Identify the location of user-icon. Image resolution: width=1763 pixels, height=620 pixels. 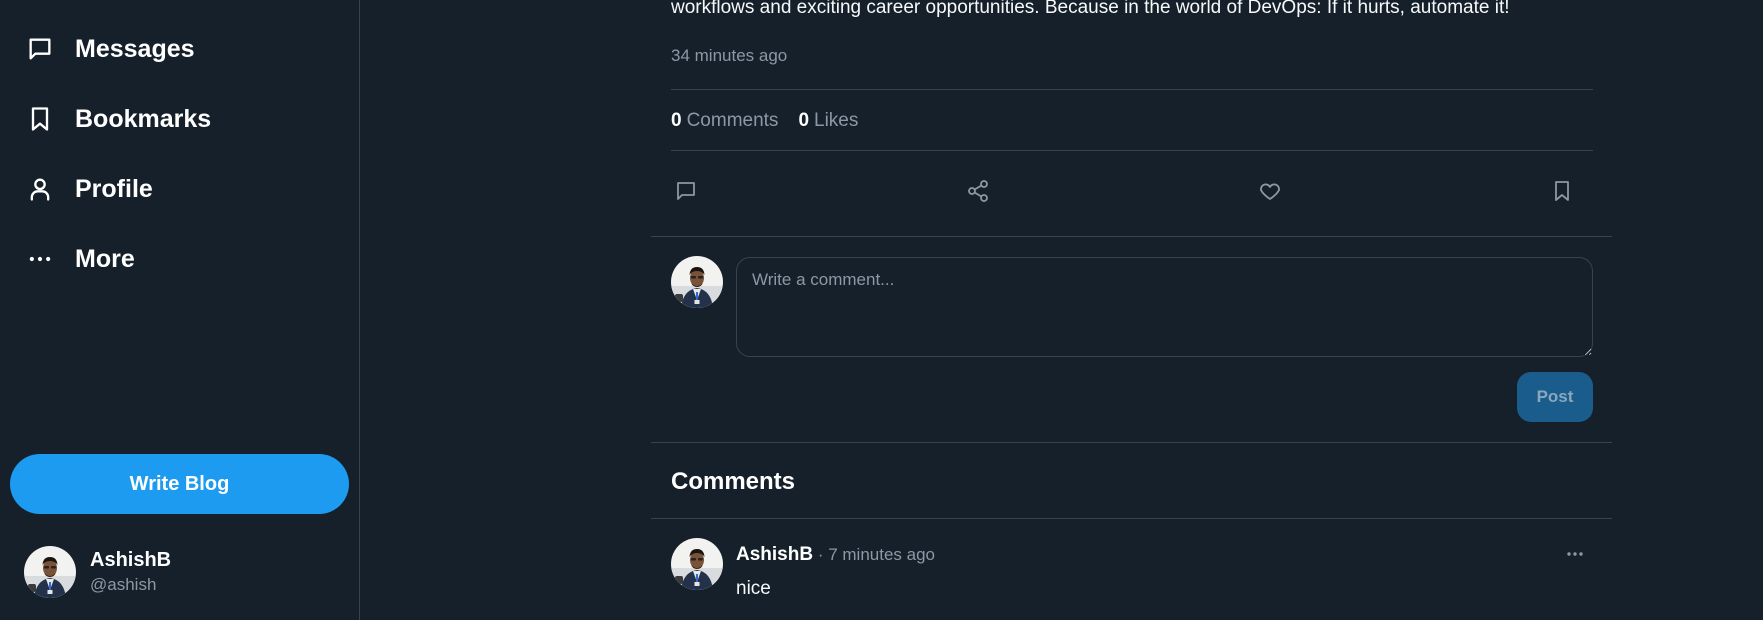
(40, 189).